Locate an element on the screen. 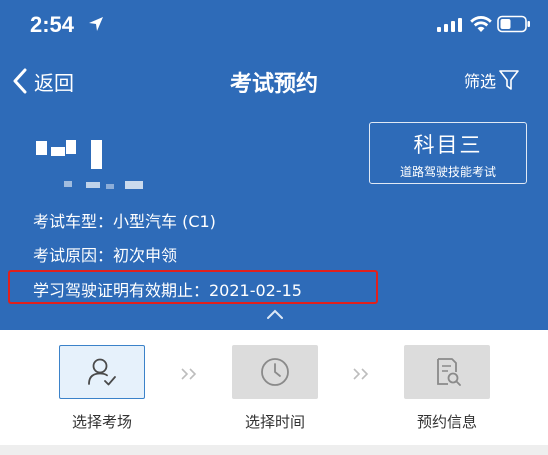 The height and width of the screenshot is (455, 548). chevron-up-icon is located at coordinates (275, 314).